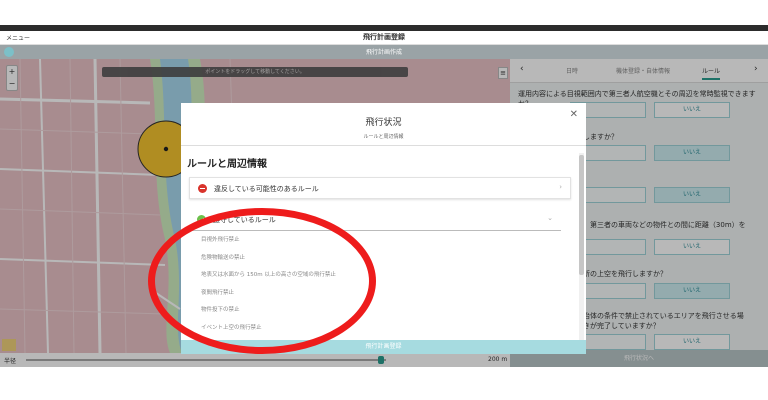 This screenshot has width=768, height=400. I want to click on sub-header: 飛行計画作成, so click(384, 52).